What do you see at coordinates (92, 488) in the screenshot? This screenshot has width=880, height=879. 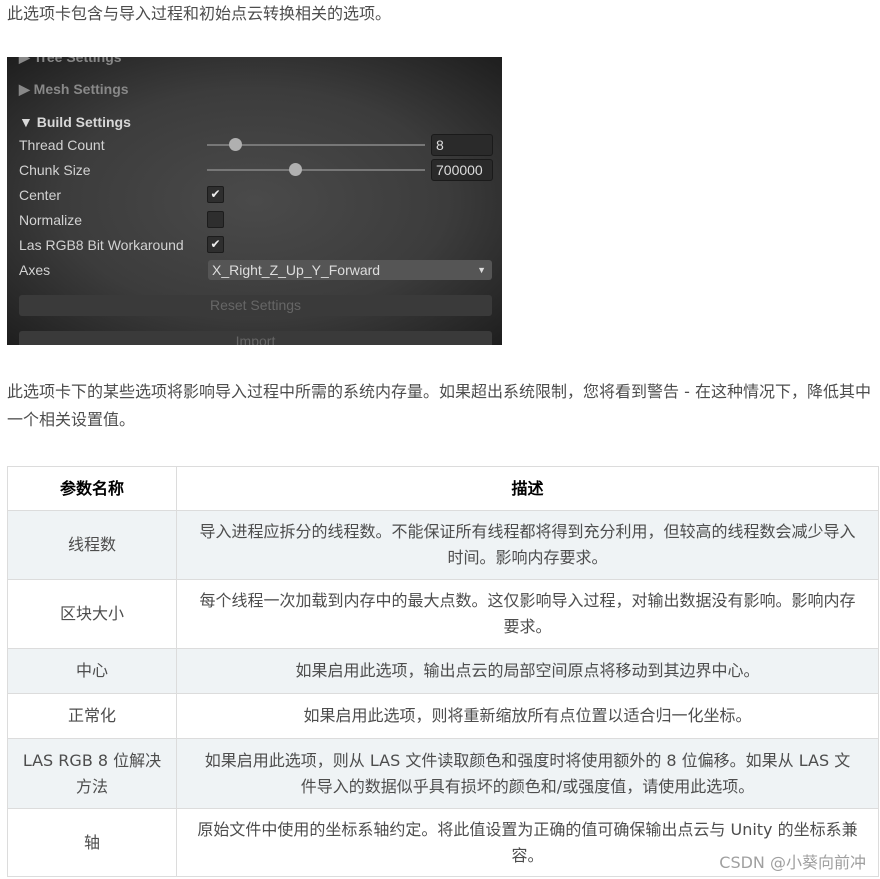 I see `header-param-name: 参数名称` at bounding box center [92, 488].